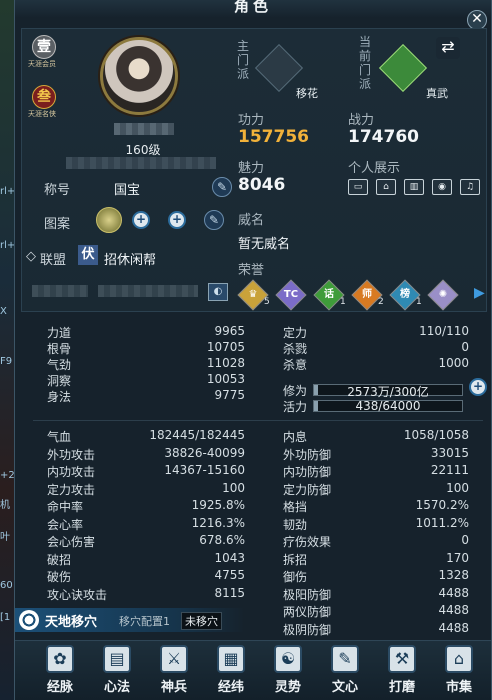 Image resolution: width=492 pixels, height=700 pixels. I want to click on guild-name: 招休闲帮, so click(130, 258).